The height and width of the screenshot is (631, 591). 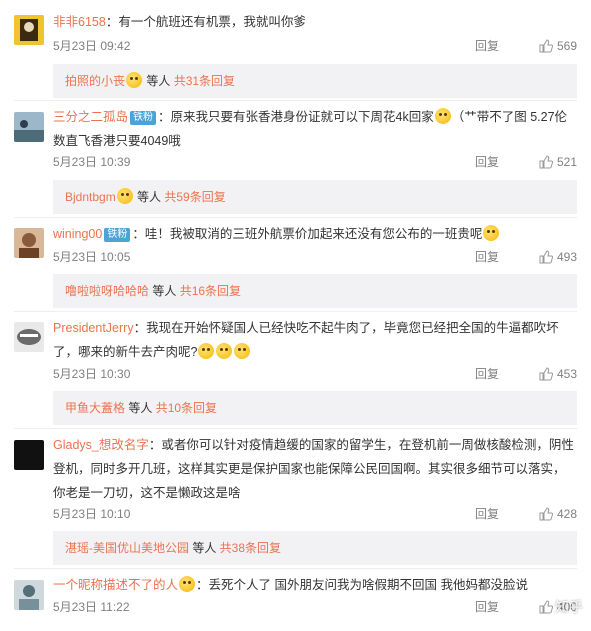 What do you see at coordinates (92, 514) in the screenshot?
I see `comment-date: 5月23日 10:10` at bounding box center [92, 514].